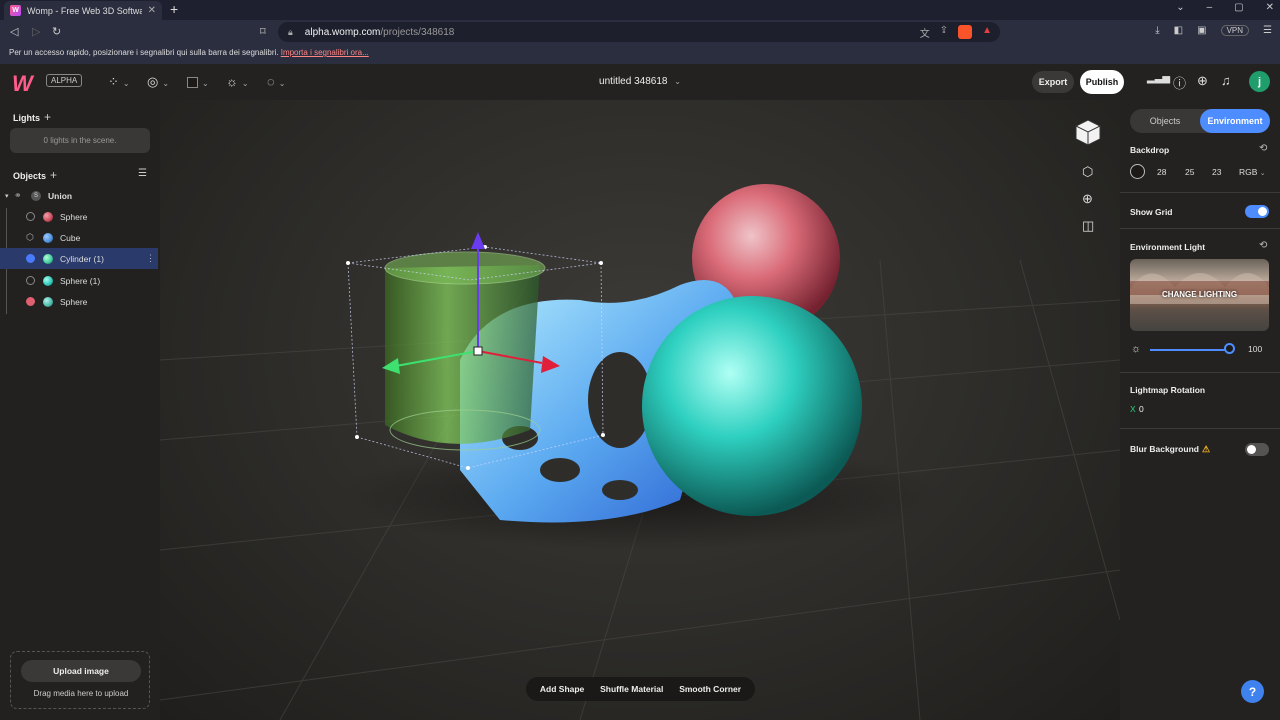 Image resolution: width=1280 pixels, height=720 pixels. Describe the element at coordinates (30, 258) in the screenshot. I see `selected-check-icon` at that location.